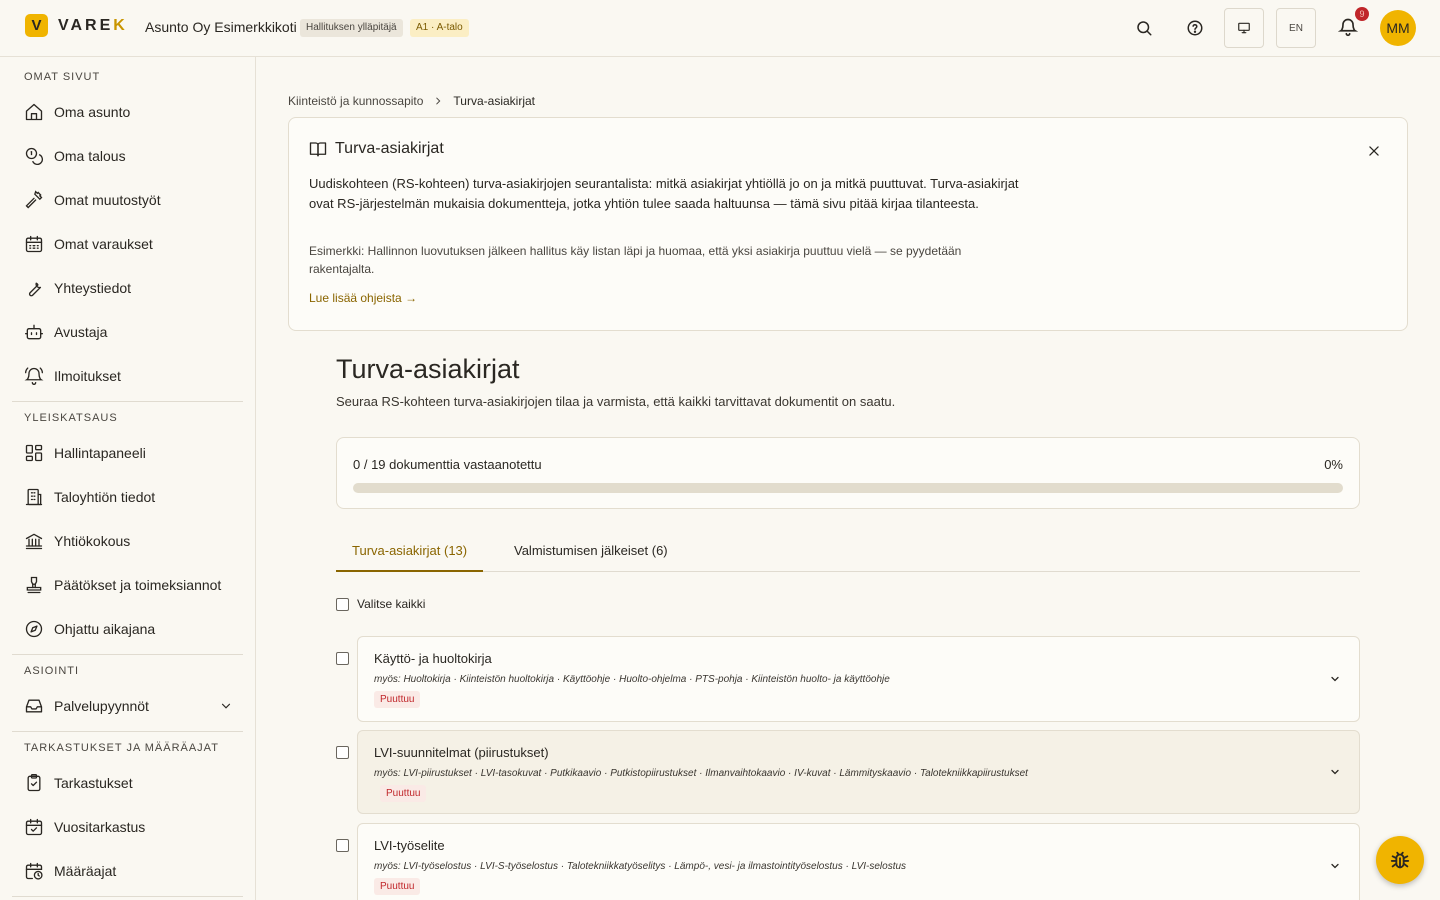 This screenshot has height=900, width=1440. Describe the element at coordinates (120, 25) in the screenshot. I see `logo-text-accent: K` at that location.